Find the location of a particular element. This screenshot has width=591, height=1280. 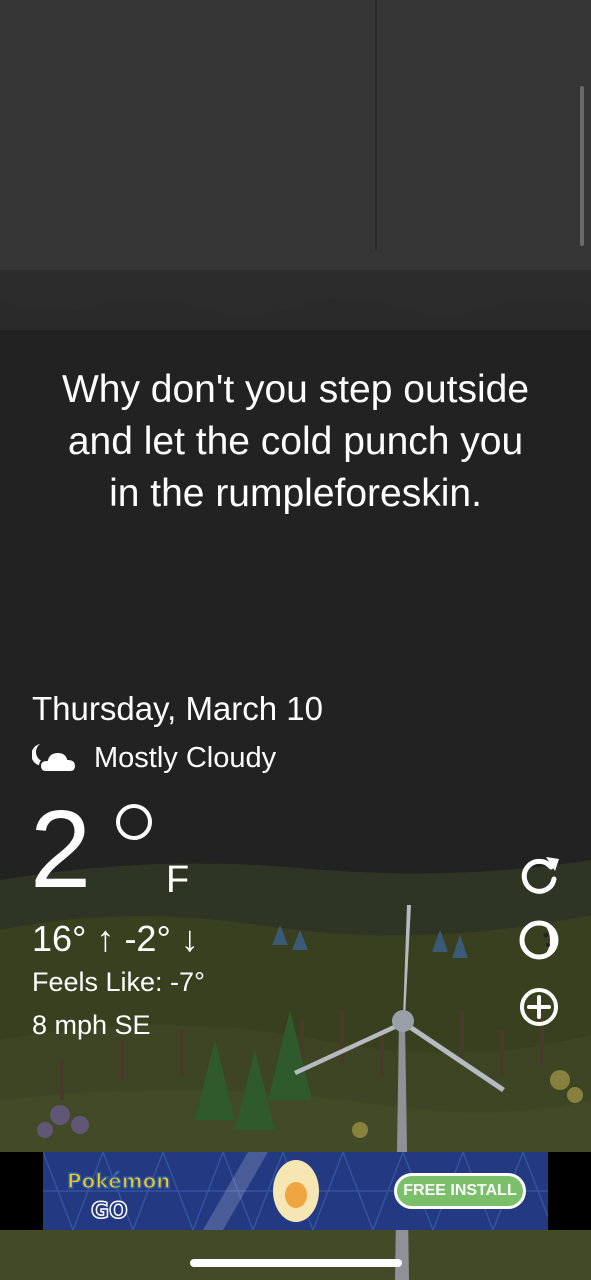

free-install-button: FREE INSTALL is located at coordinates (460, 1191).